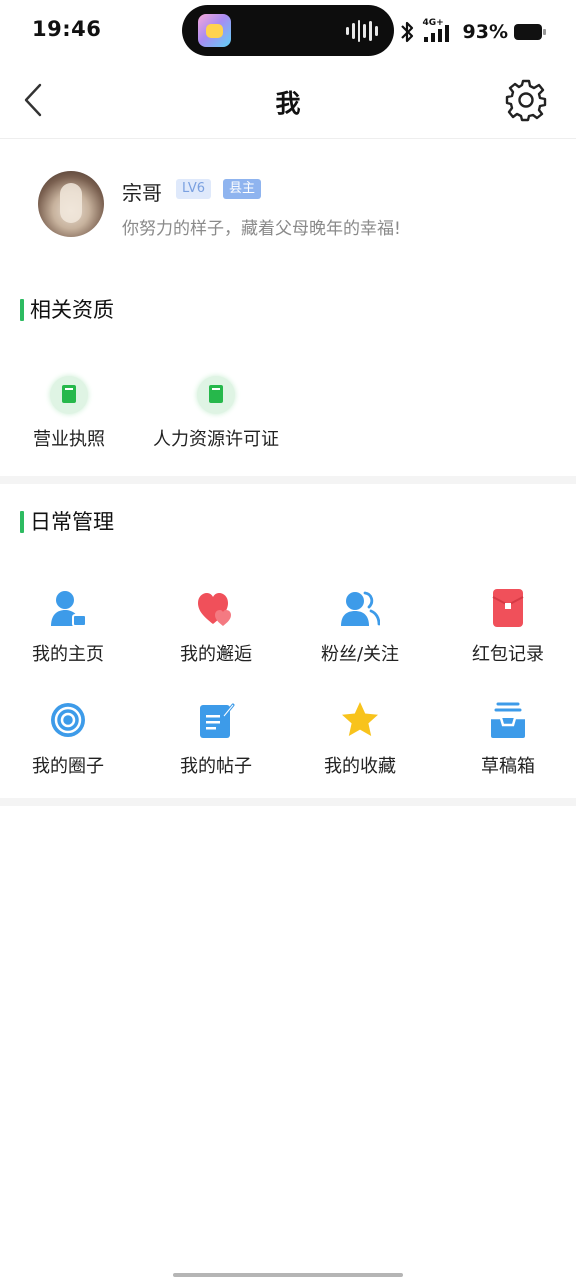 Image resolution: width=576 pixels, height=1280 pixels. I want to click on qualification-label: 人力资源许可证, so click(216, 439).